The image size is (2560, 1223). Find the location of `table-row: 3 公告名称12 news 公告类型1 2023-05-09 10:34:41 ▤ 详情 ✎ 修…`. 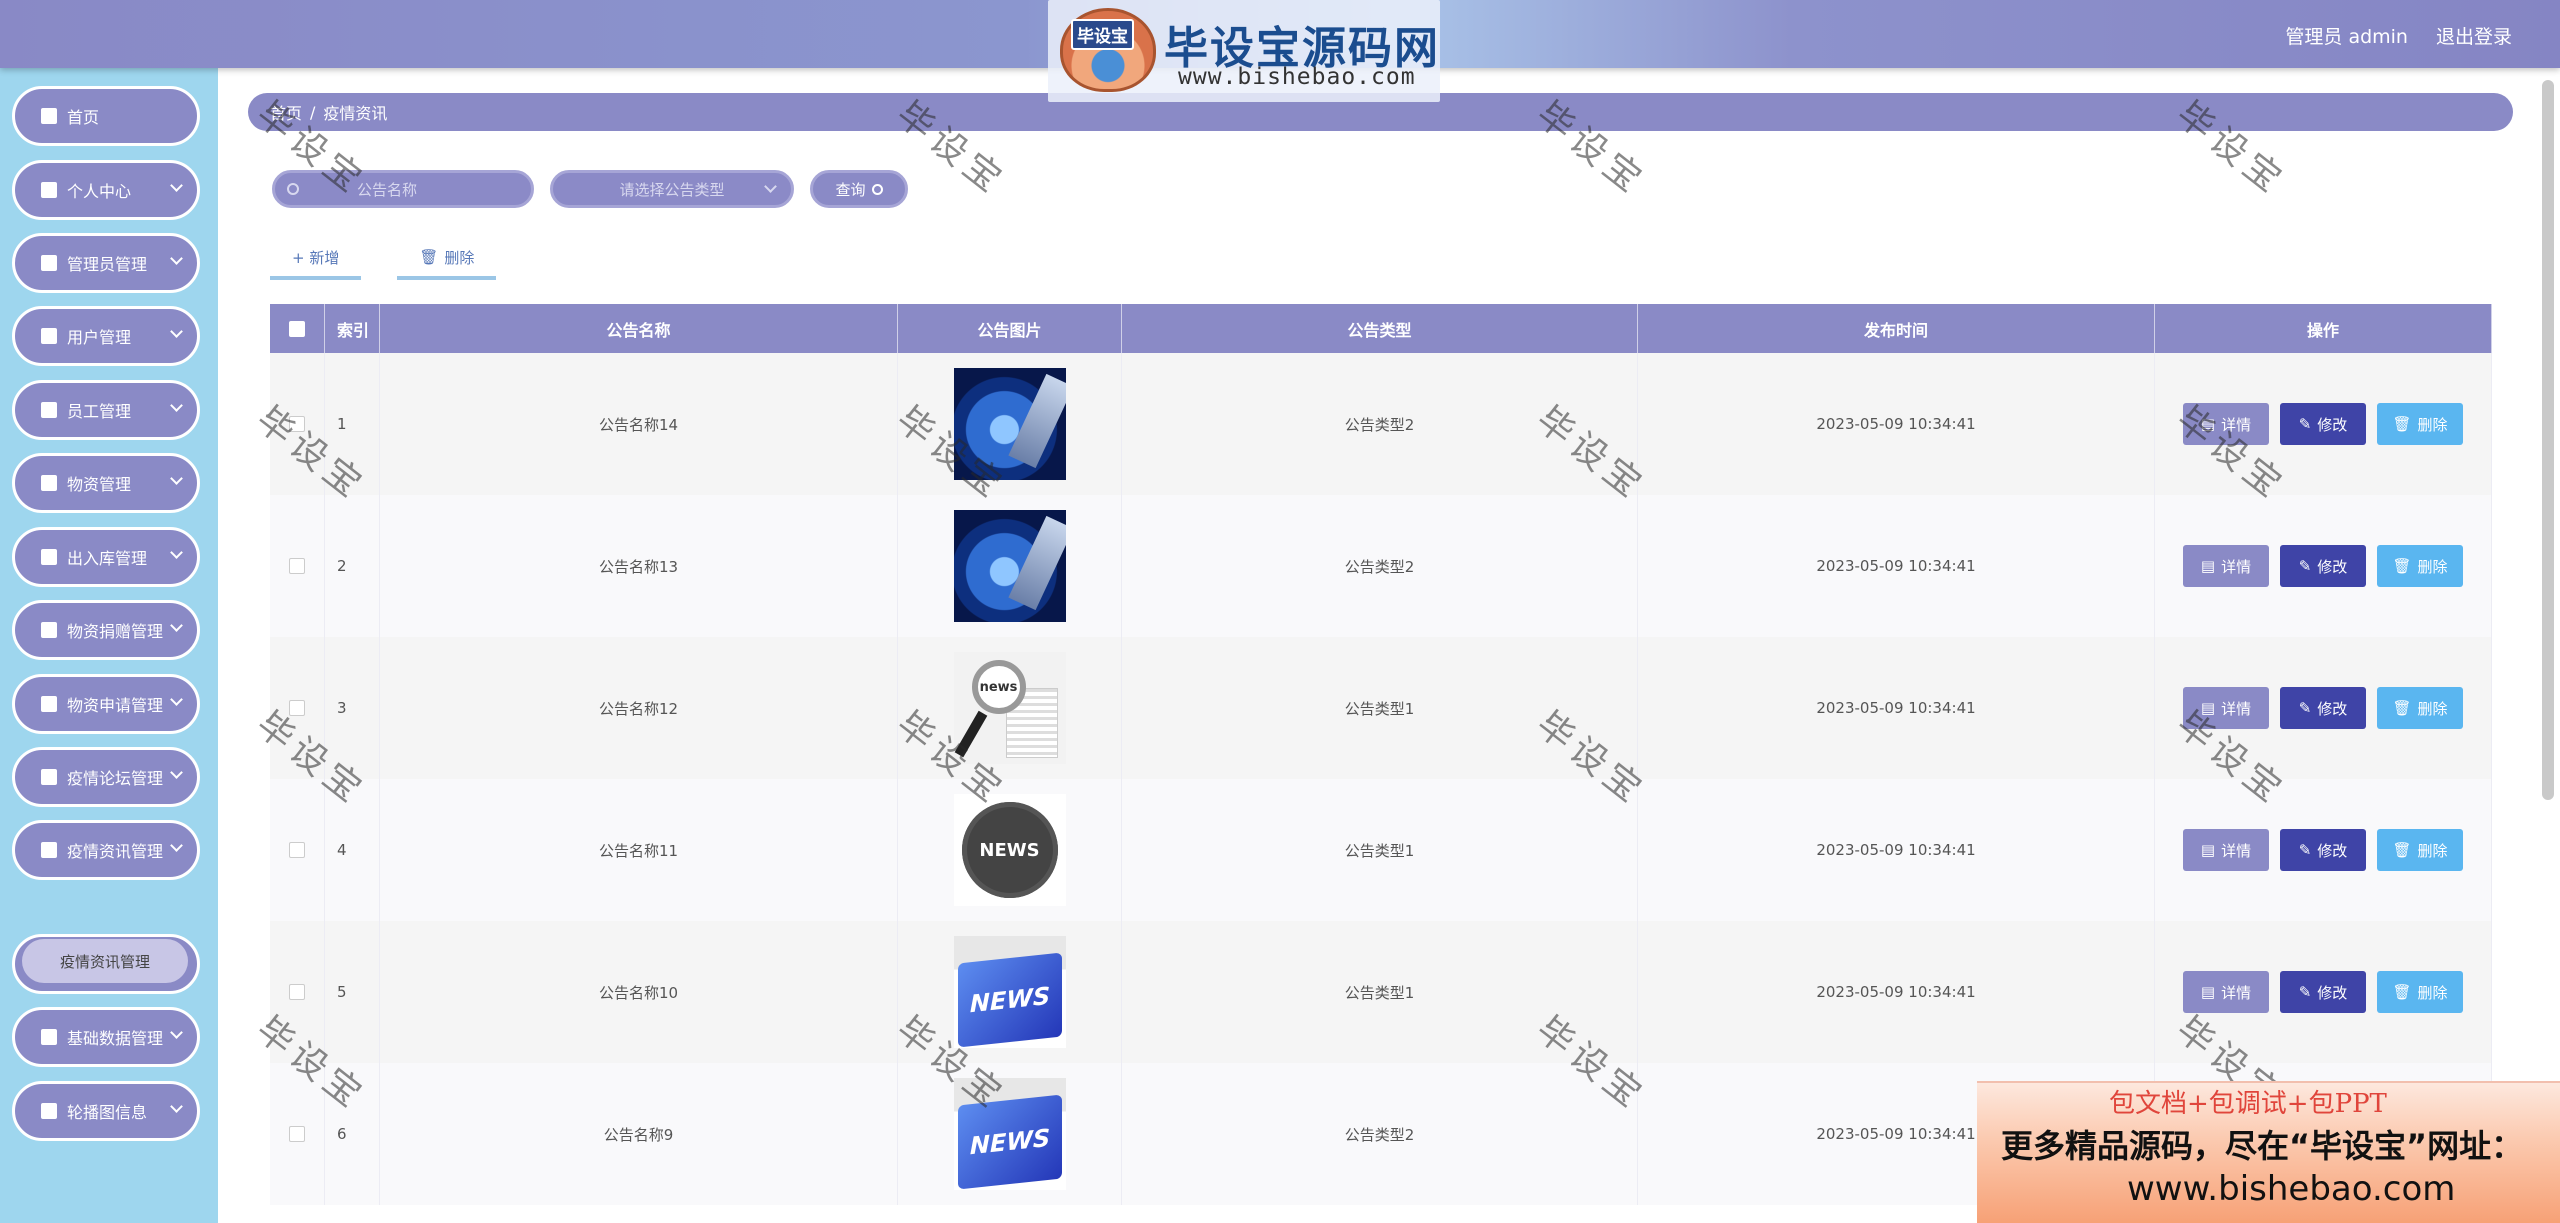

table-row: 3 公告名称12 news 公告类型1 2023-05-09 10:34:41 ▤ 详情 ✎ 修… is located at coordinates (1381, 708).